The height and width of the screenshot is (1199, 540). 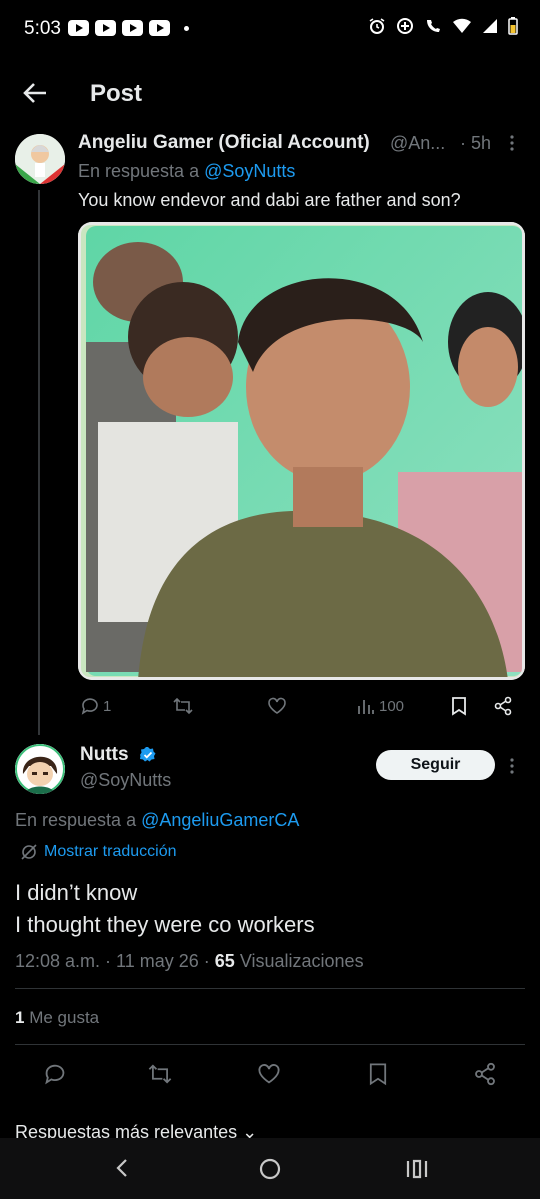 I want to click on system-nav-bar, so click(x=270, y=1168).